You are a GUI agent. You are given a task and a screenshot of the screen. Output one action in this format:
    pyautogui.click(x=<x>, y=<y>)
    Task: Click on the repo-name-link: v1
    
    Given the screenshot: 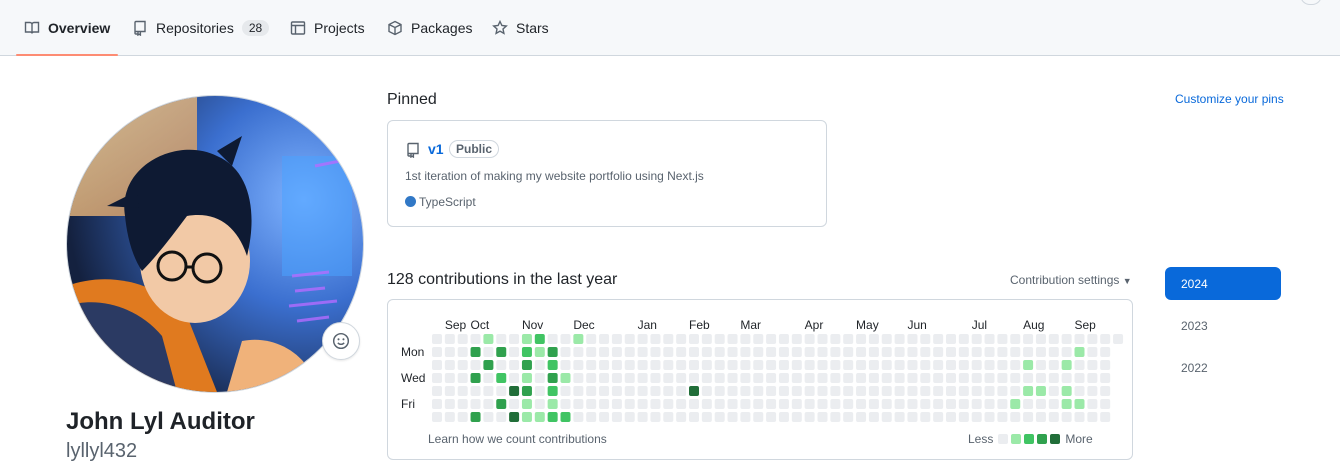 What is the action you would take?
    pyautogui.click(x=436, y=149)
    